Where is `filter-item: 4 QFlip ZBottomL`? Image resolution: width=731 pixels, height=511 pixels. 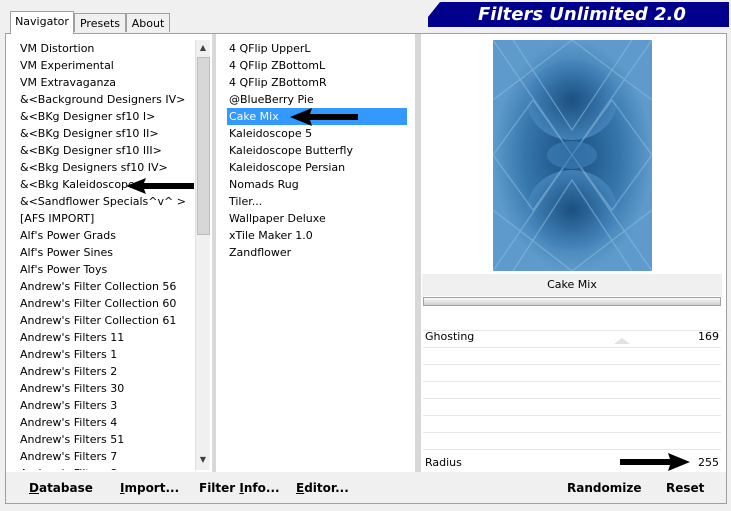 filter-item: 4 QFlip ZBottomL is located at coordinates (317, 65).